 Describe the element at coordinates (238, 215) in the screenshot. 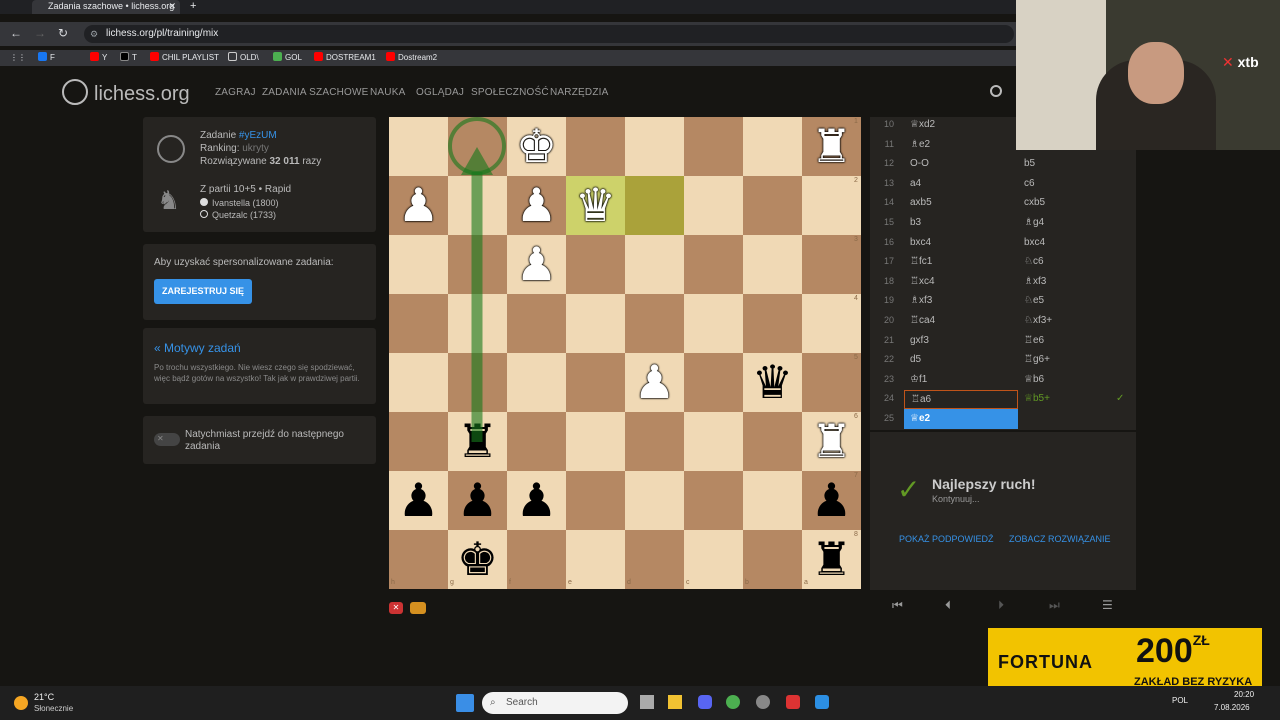

I see `black-player: Quetzalc (1733)` at that location.